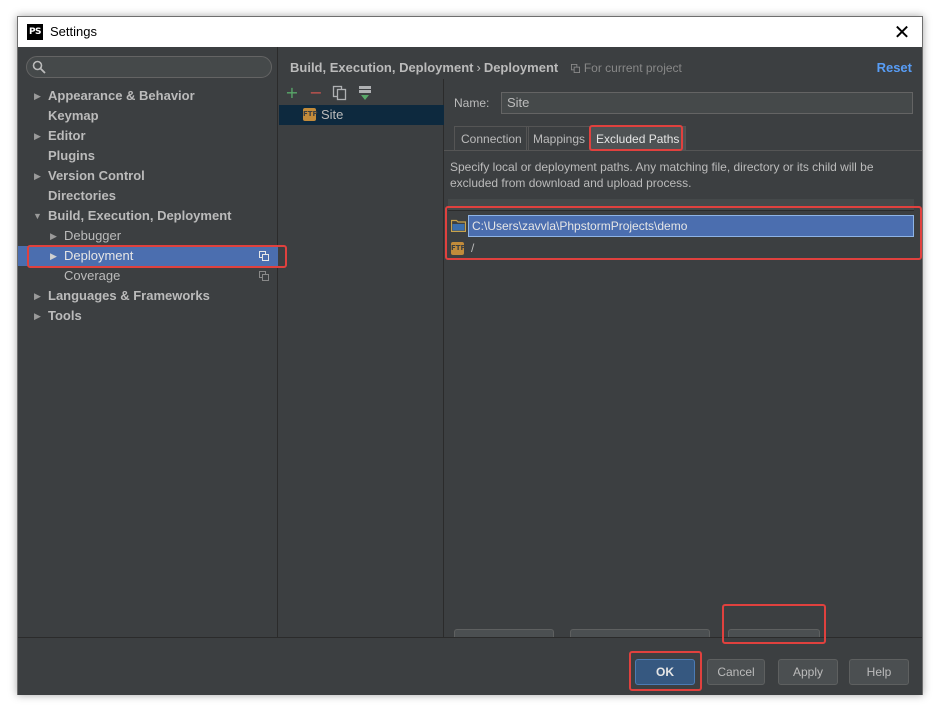  Describe the element at coordinates (681, 205) in the screenshot. I see `list-header` at that location.